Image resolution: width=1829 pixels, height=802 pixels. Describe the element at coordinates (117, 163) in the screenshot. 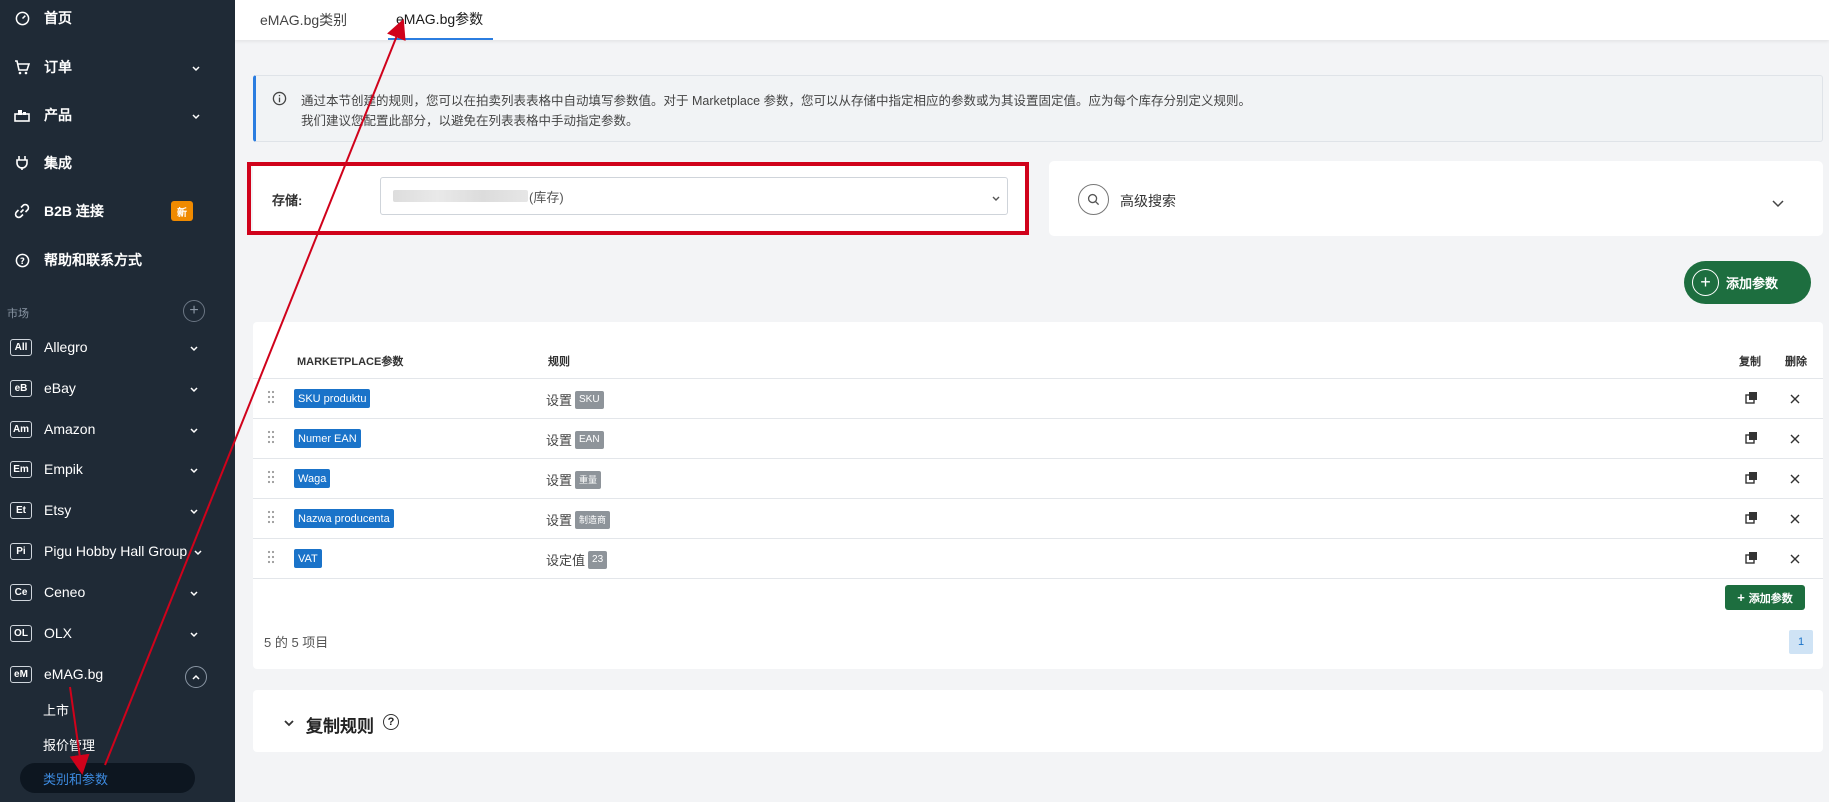

I see `sidebar-item-integrations: 集成` at that location.